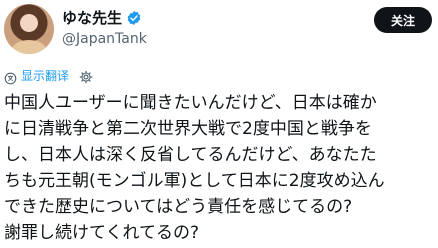 This screenshot has width=438, height=248. Describe the element at coordinates (29, 47) in the screenshot. I see `avatar-shirt` at that location.